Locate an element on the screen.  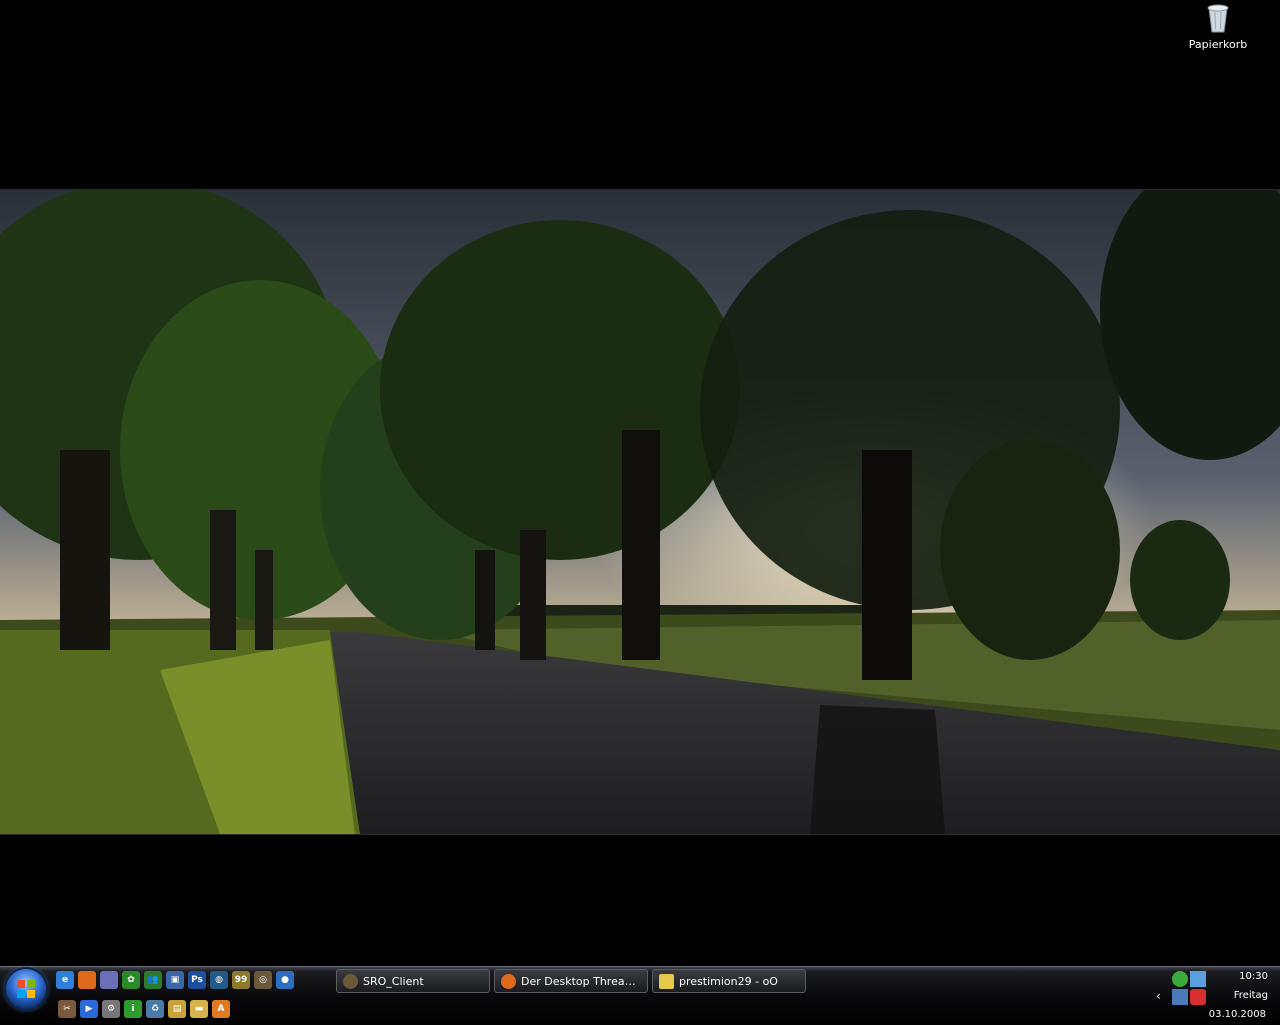
headset-icon is located at coordinates (109, 980).